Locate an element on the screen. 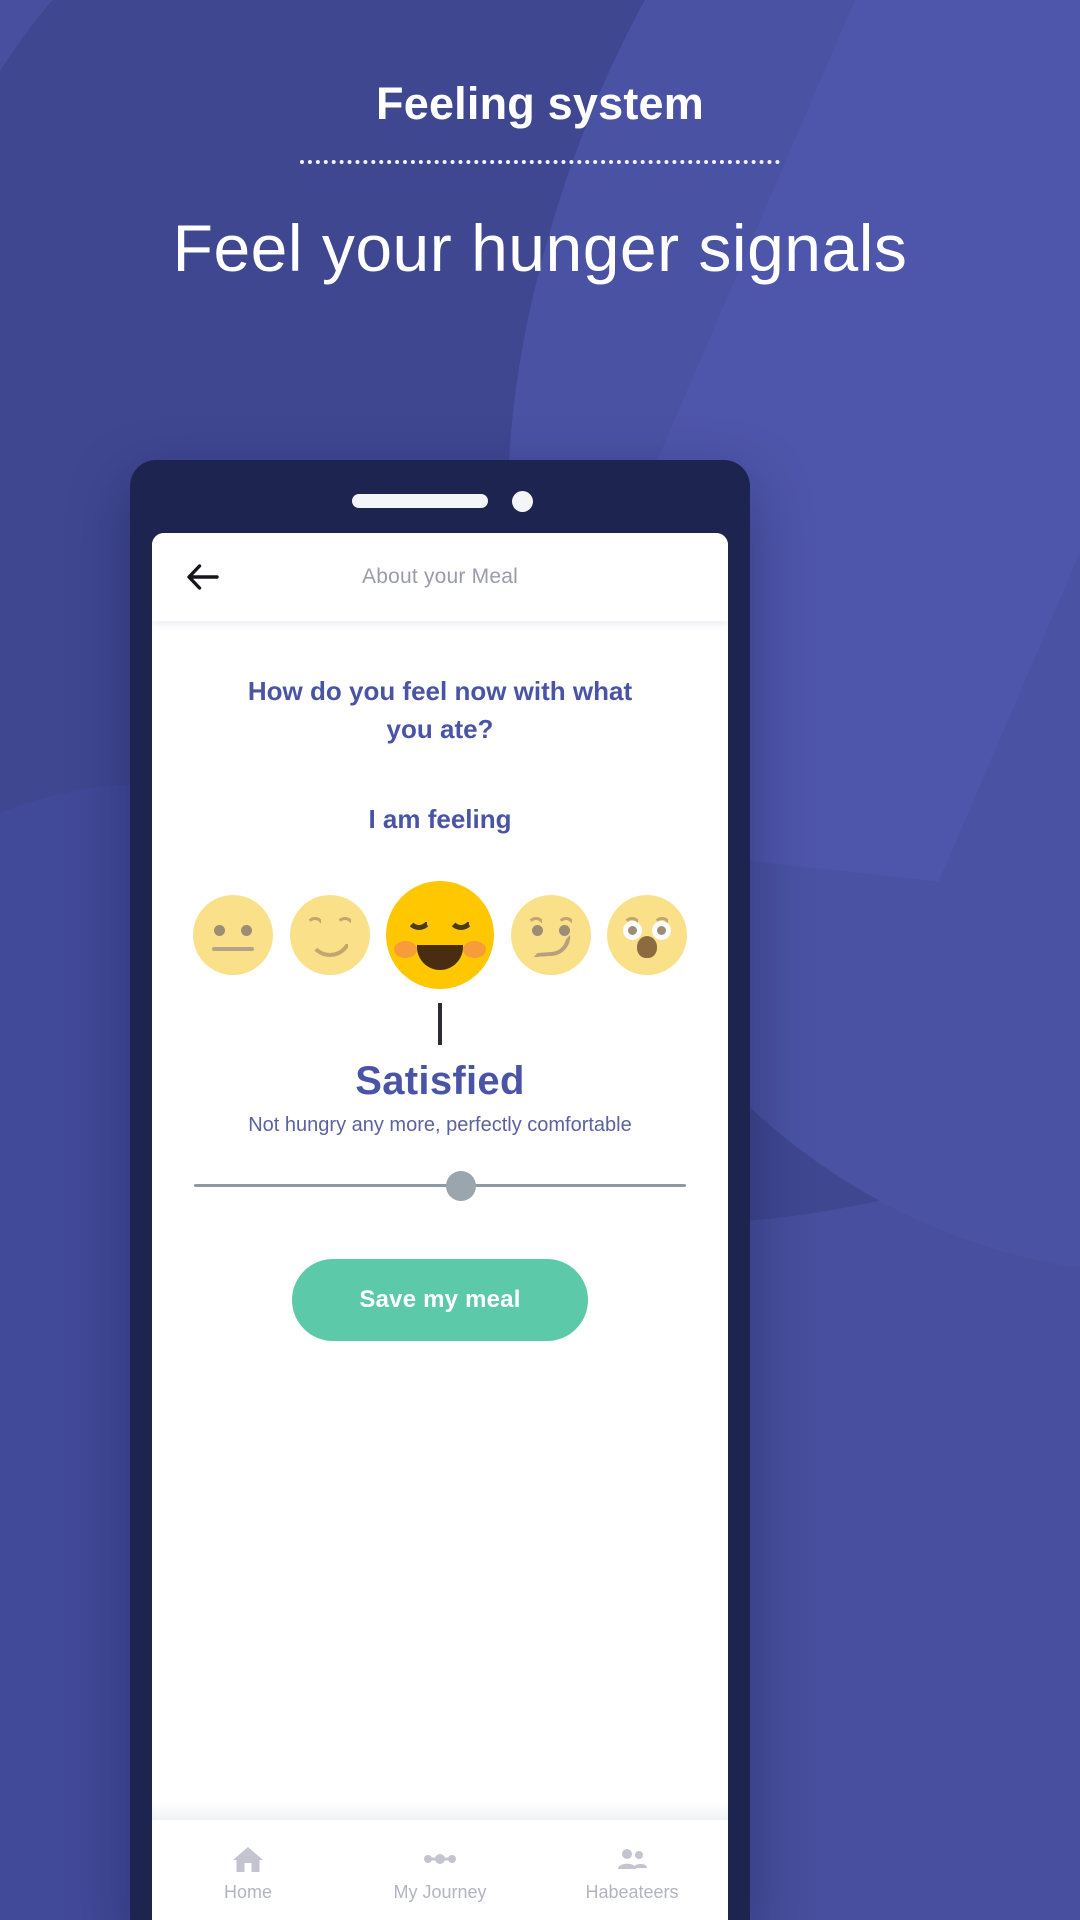 The image size is (1080, 1920). mood-option-neutral is located at coordinates (233, 935).